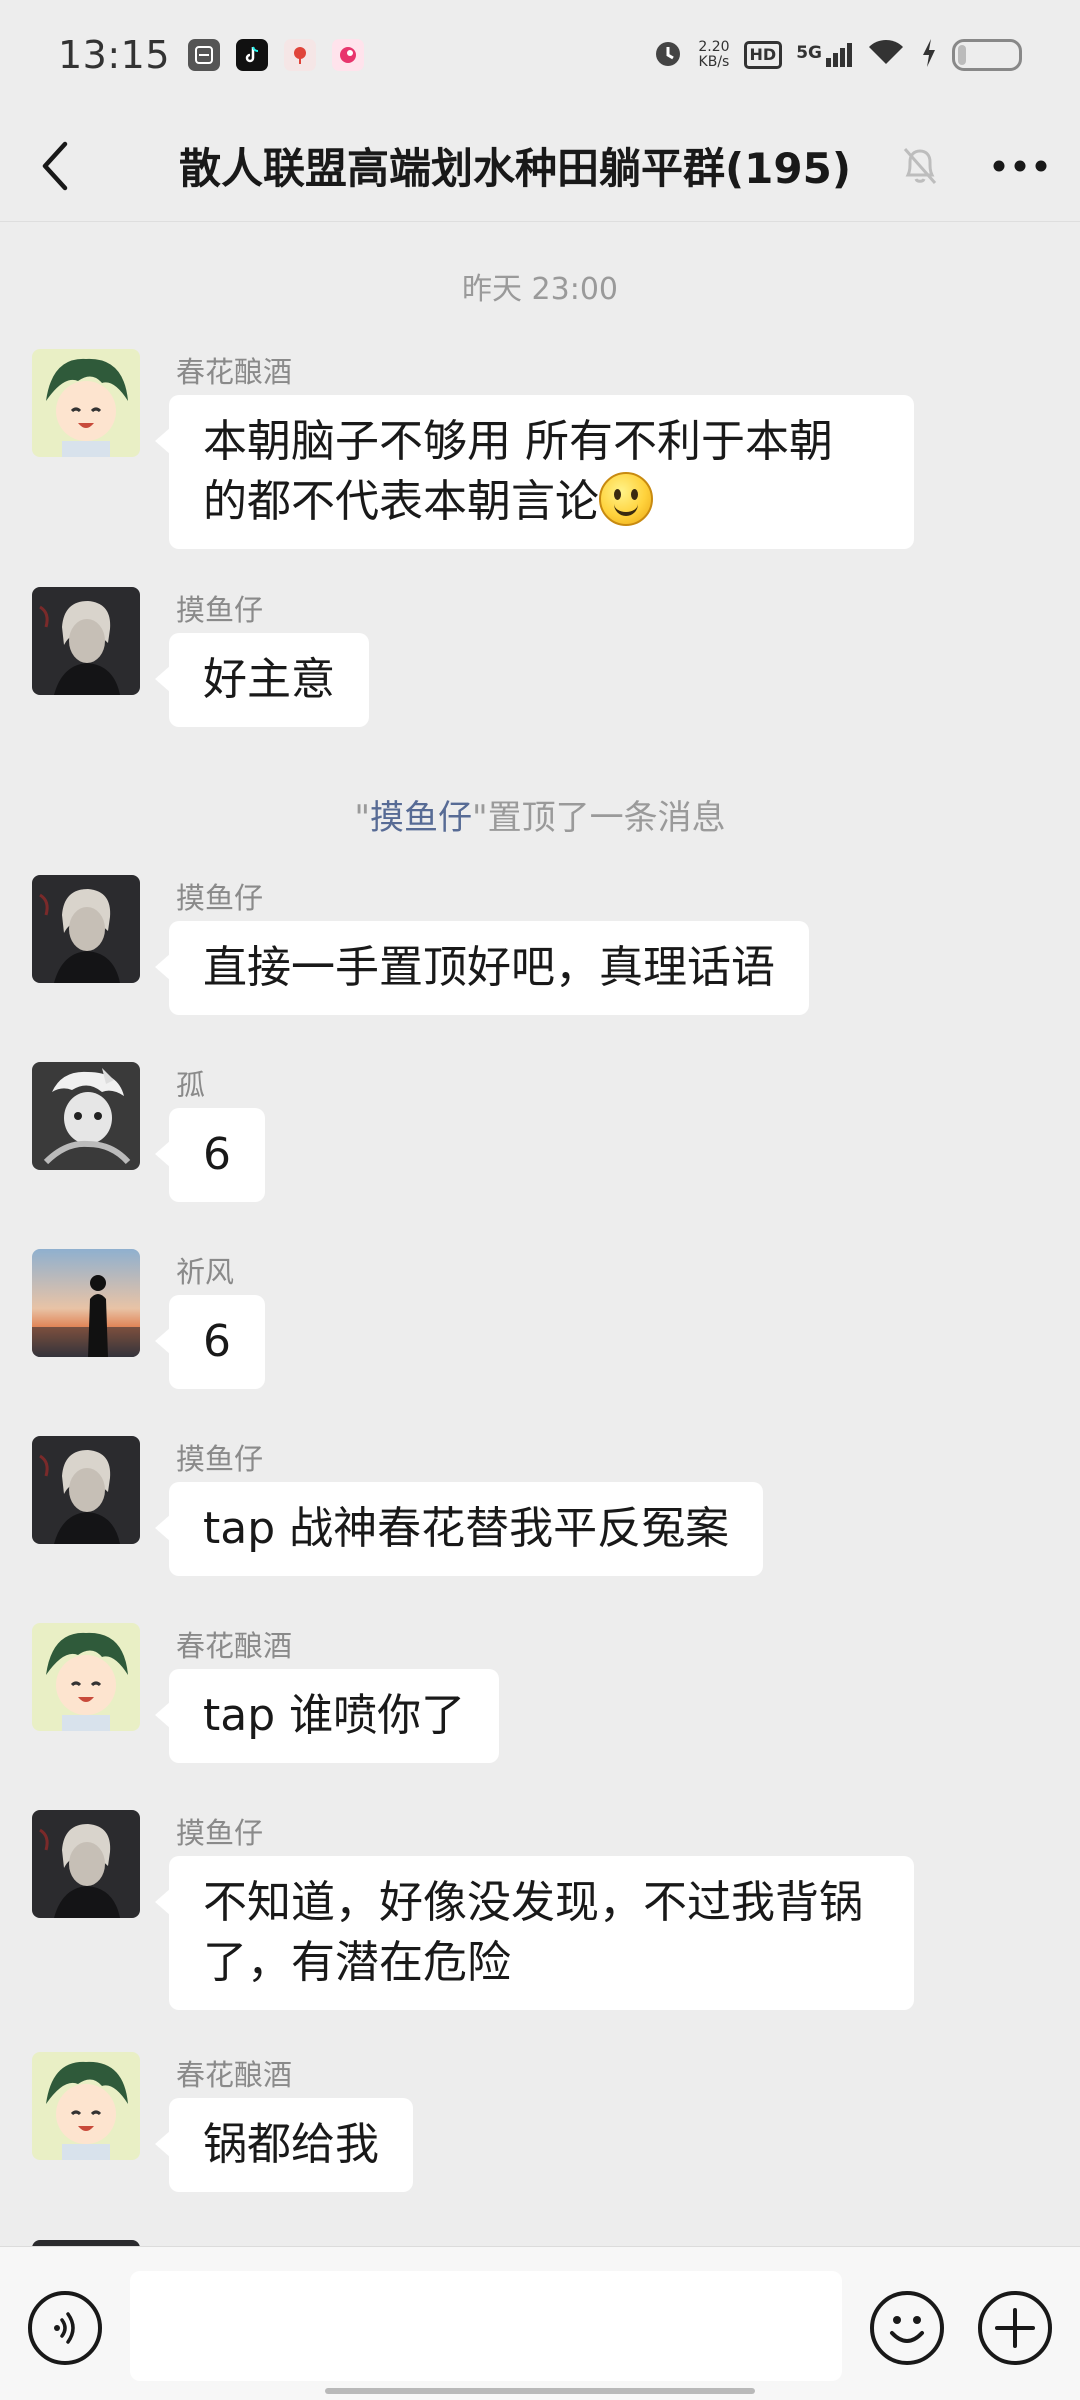  I want to click on emoji-icon, so click(907, 2329).